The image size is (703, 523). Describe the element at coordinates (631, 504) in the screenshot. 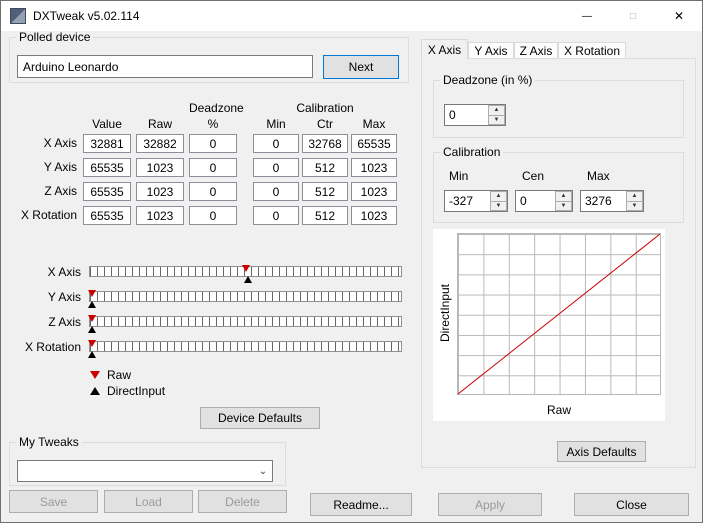

I see `close-button: Close` at that location.